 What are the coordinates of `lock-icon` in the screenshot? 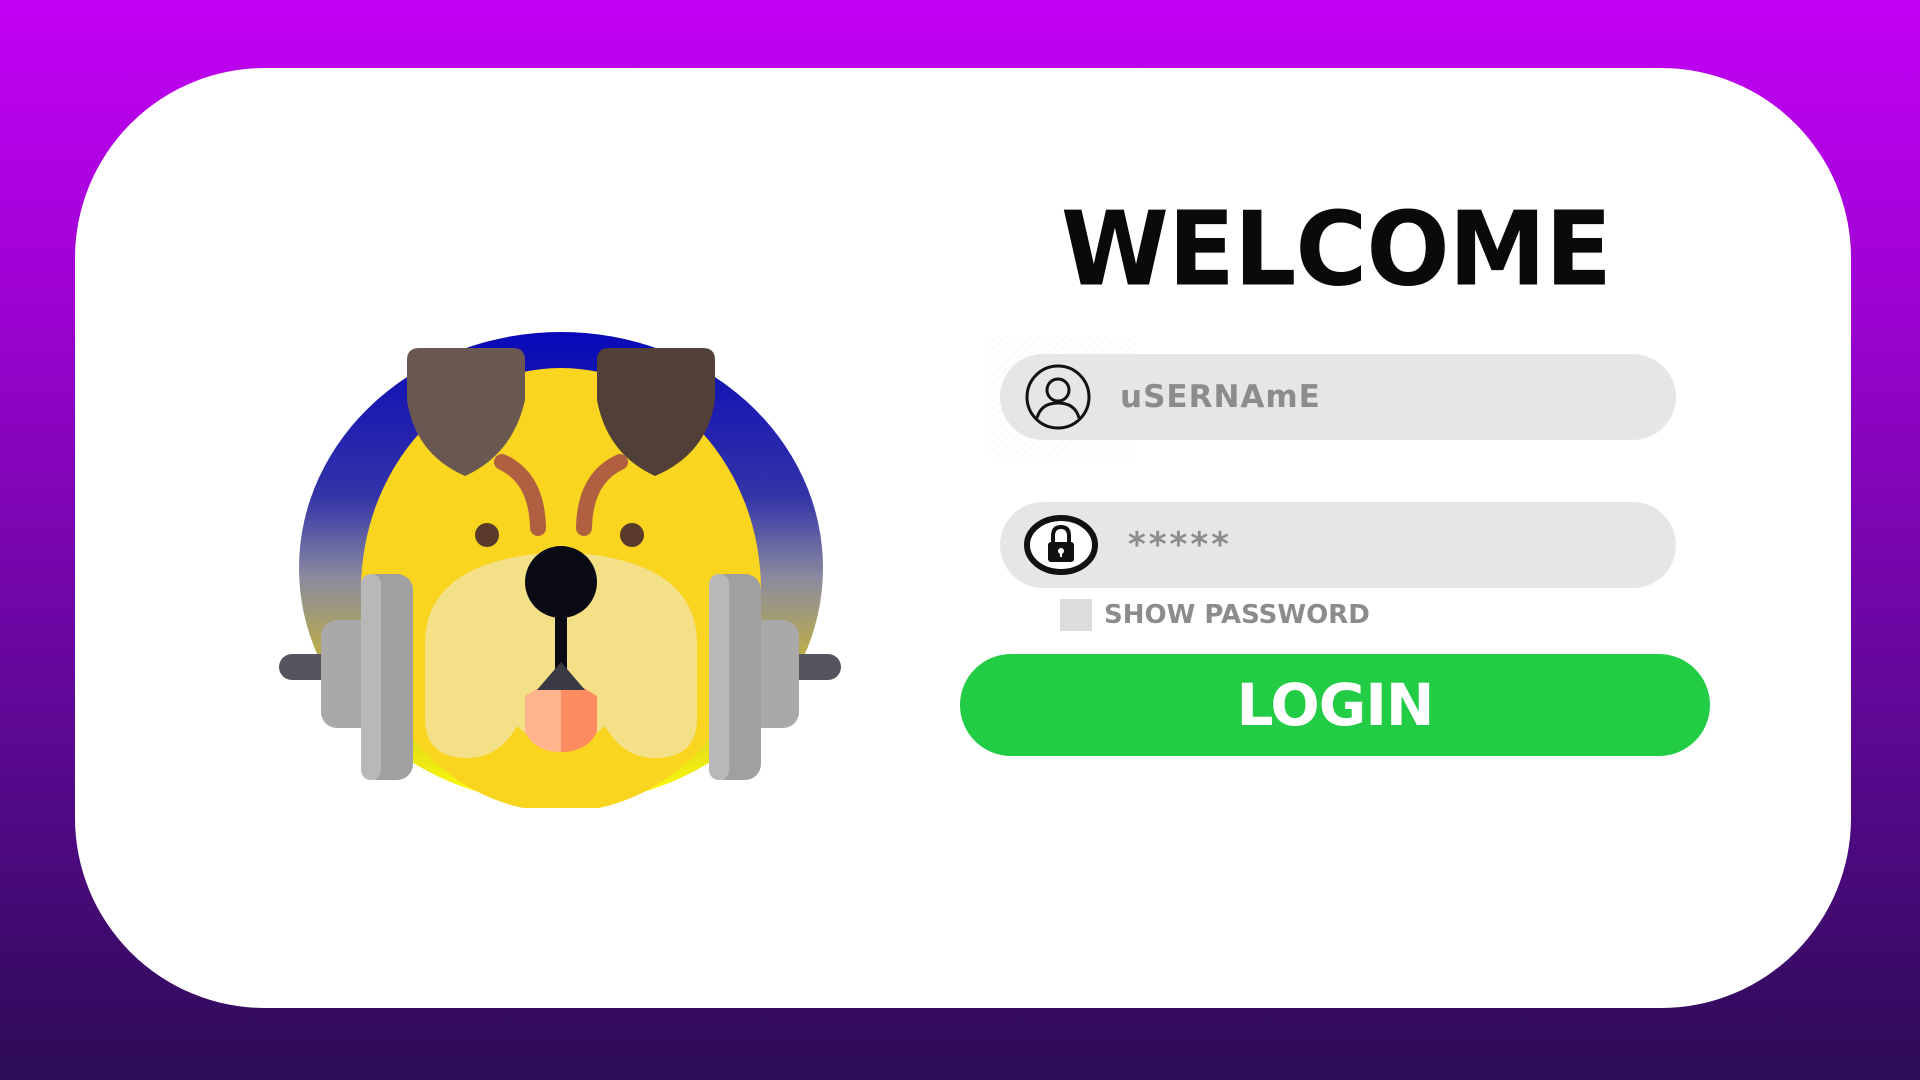 It's located at (1061, 545).